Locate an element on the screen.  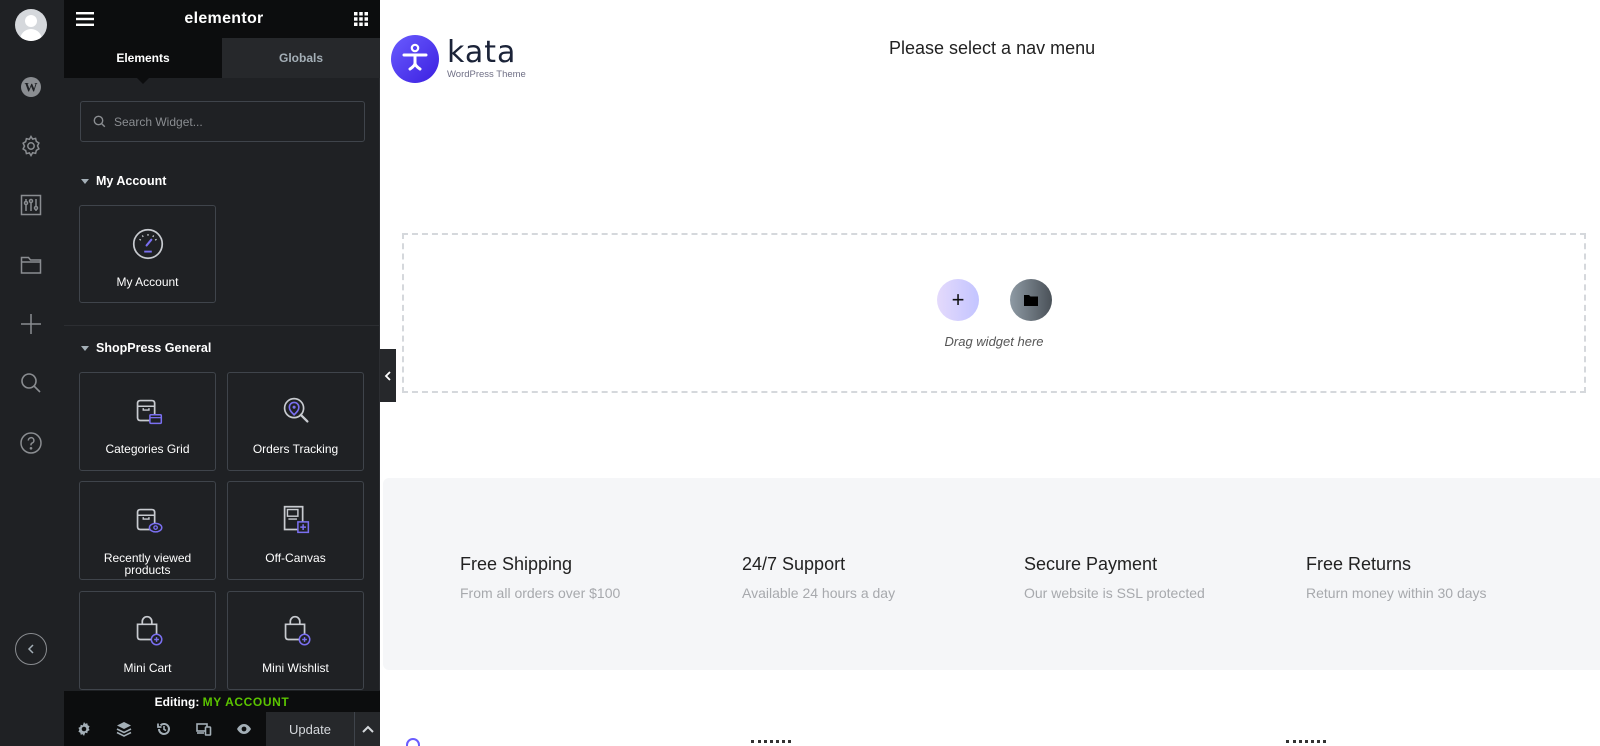
widget-label: Recently viewed products is located at coordinates (147, 564).